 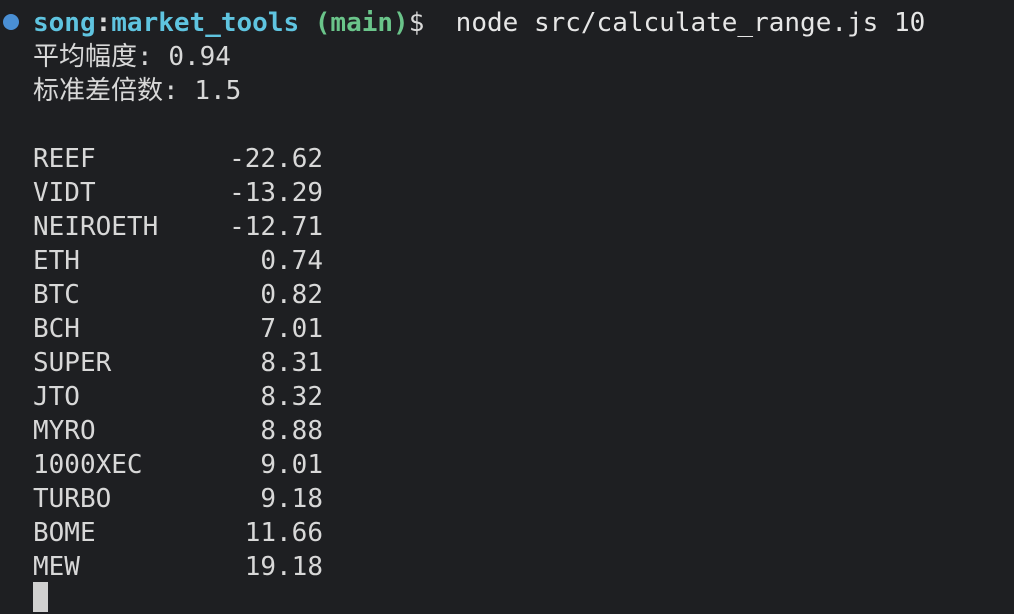 What do you see at coordinates (178, 329) in the screenshot?
I see `table-row: BCH 7.01` at bounding box center [178, 329].